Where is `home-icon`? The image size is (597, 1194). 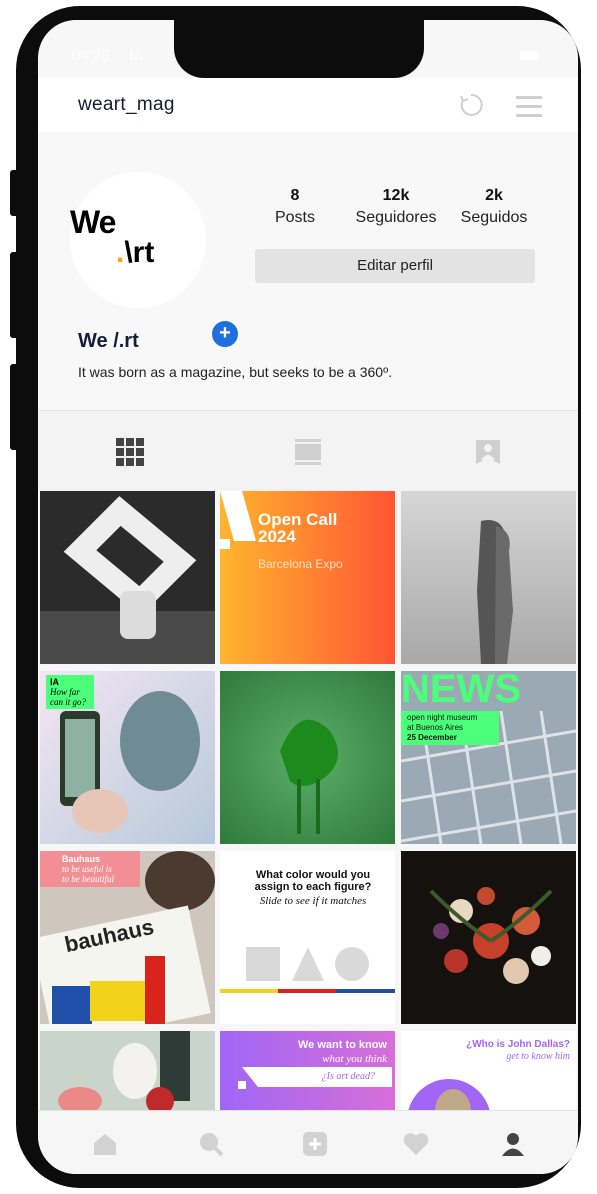
home-icon is located at coordinates (105, 1144).